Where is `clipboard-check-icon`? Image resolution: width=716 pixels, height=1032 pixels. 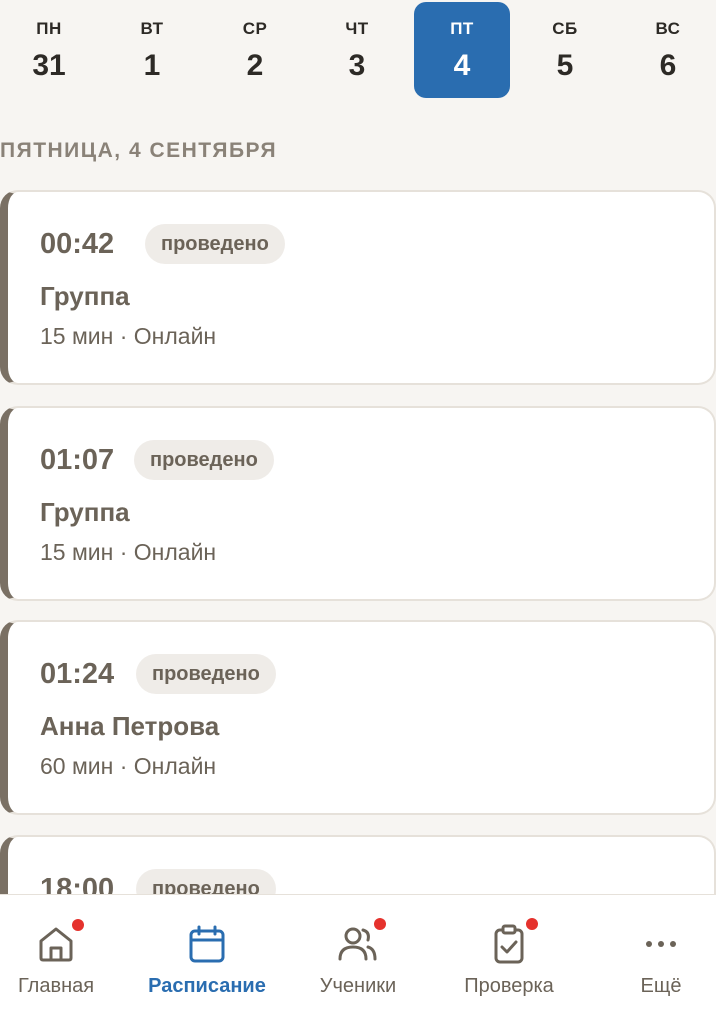 clipboard-check-icon is located at coordinates (509, 944).